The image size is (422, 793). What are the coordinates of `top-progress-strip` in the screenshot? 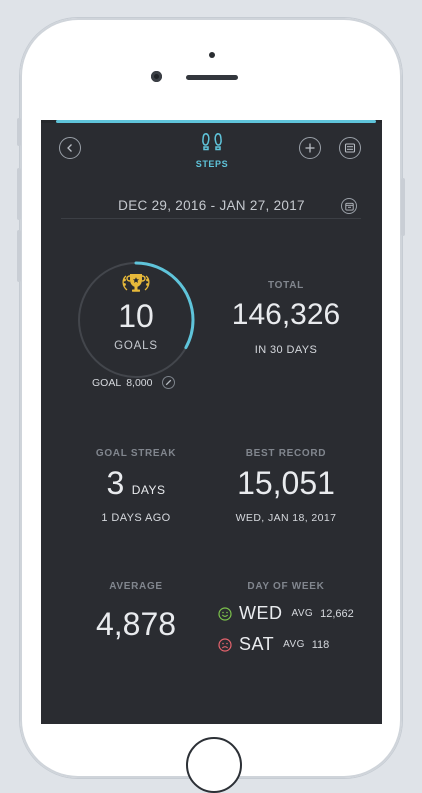 It's located at (211, 121).